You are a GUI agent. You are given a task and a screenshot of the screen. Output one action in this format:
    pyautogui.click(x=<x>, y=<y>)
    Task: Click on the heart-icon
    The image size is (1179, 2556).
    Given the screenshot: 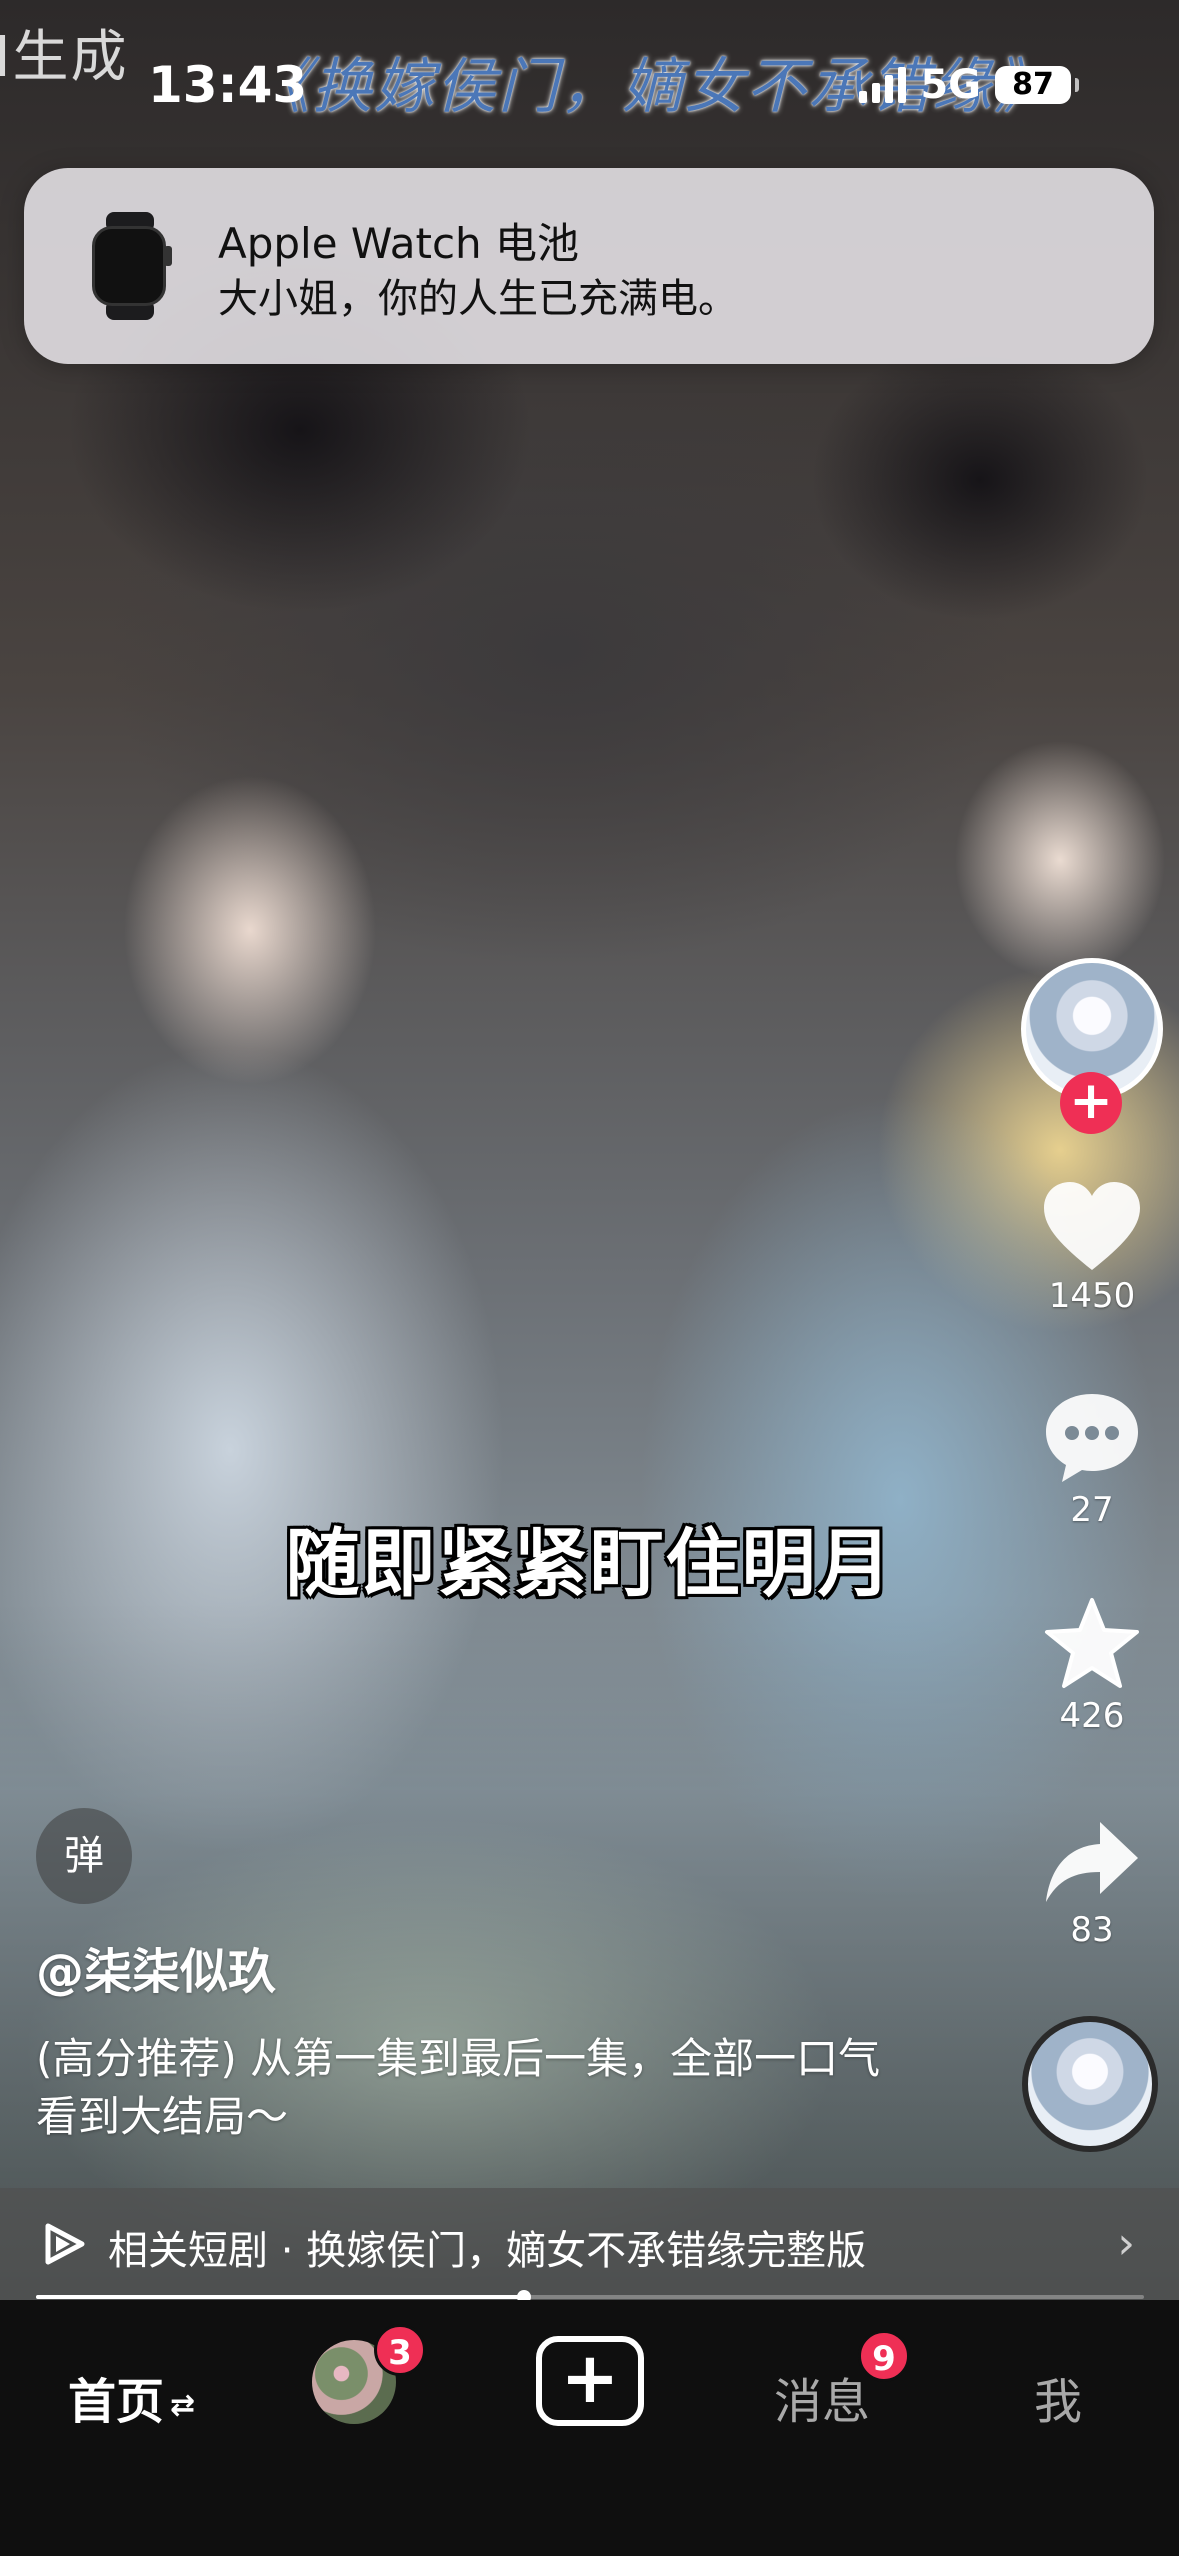 What is the action you would take?
    pyautogui.click(x=1092, y=1226)
    